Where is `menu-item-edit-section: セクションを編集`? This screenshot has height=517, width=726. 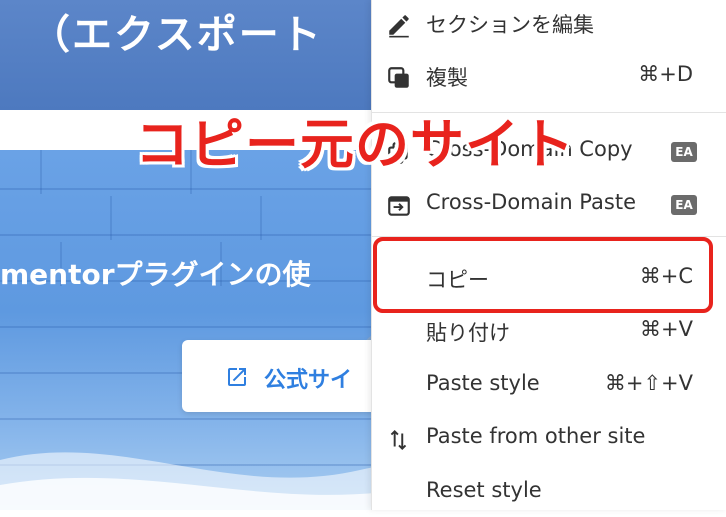
menu-item-edit-section: セクションを編集 is located at coordinates (549, 24).